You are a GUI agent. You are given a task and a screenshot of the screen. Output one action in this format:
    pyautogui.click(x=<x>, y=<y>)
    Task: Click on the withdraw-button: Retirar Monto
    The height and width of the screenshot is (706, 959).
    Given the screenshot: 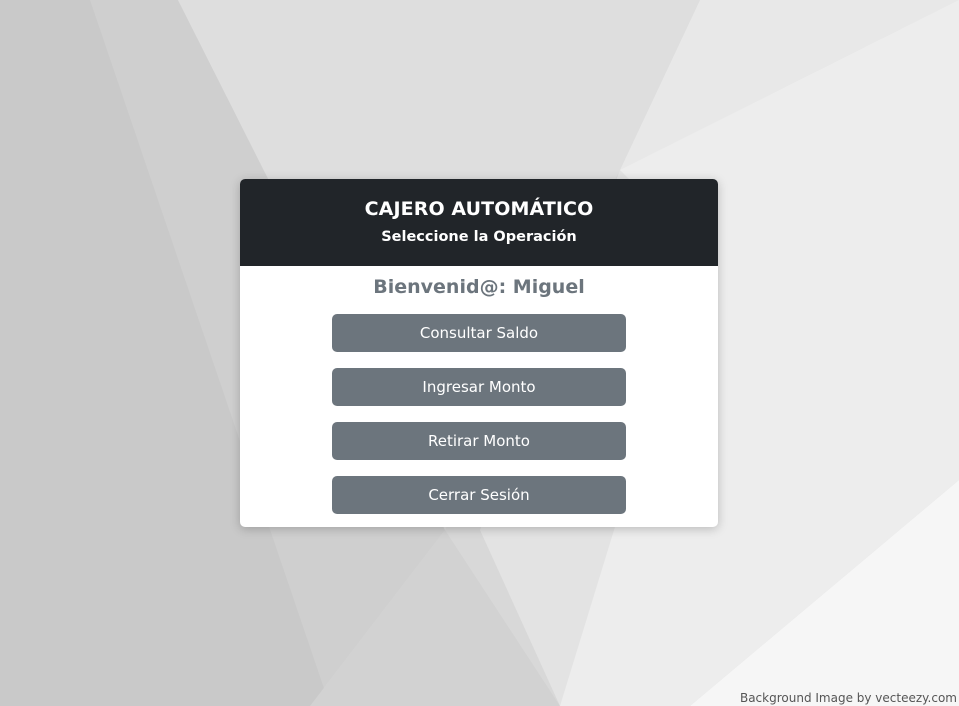 What is the action you would take?
    pyautogui.click(x=479, y=441)
    